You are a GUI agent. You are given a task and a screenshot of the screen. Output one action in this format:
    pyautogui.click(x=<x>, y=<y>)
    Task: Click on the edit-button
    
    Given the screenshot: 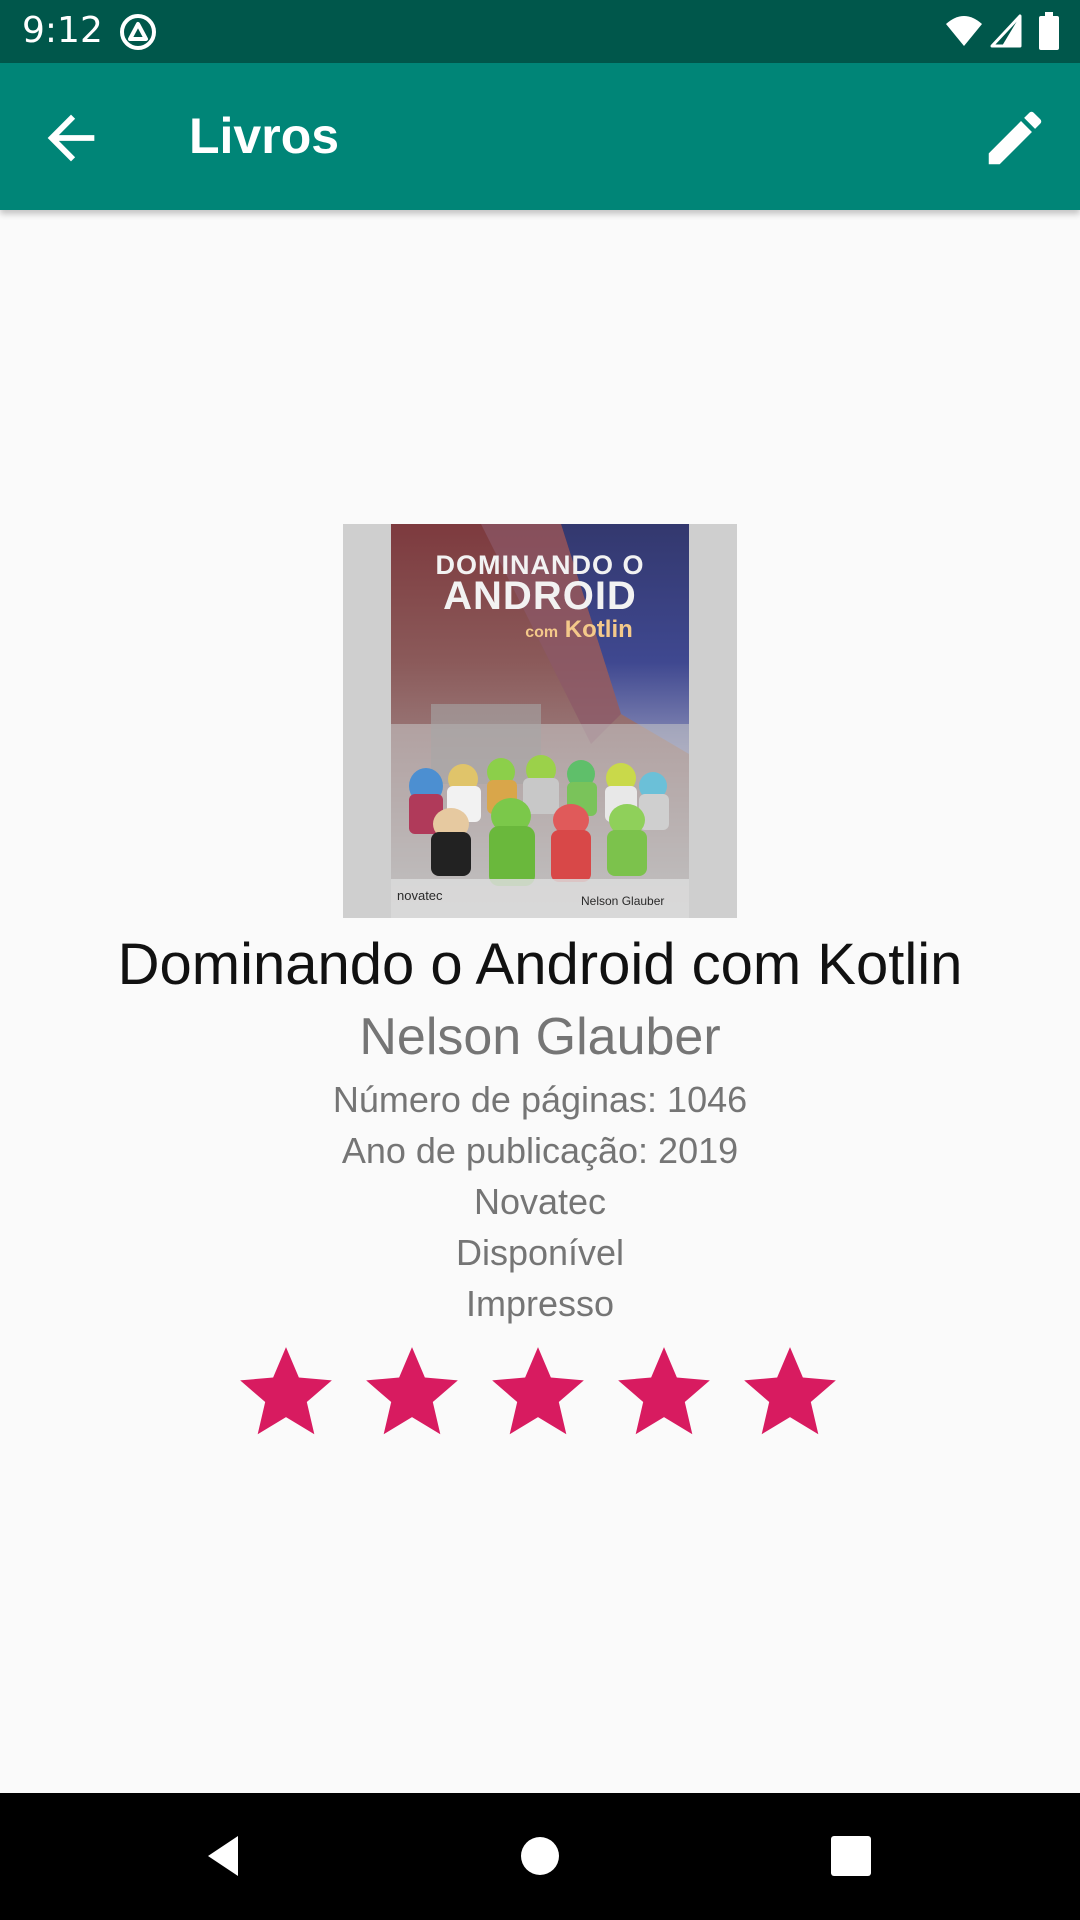 What is the action you would take?
    pyautogui.click(x=1015, y=138)
    